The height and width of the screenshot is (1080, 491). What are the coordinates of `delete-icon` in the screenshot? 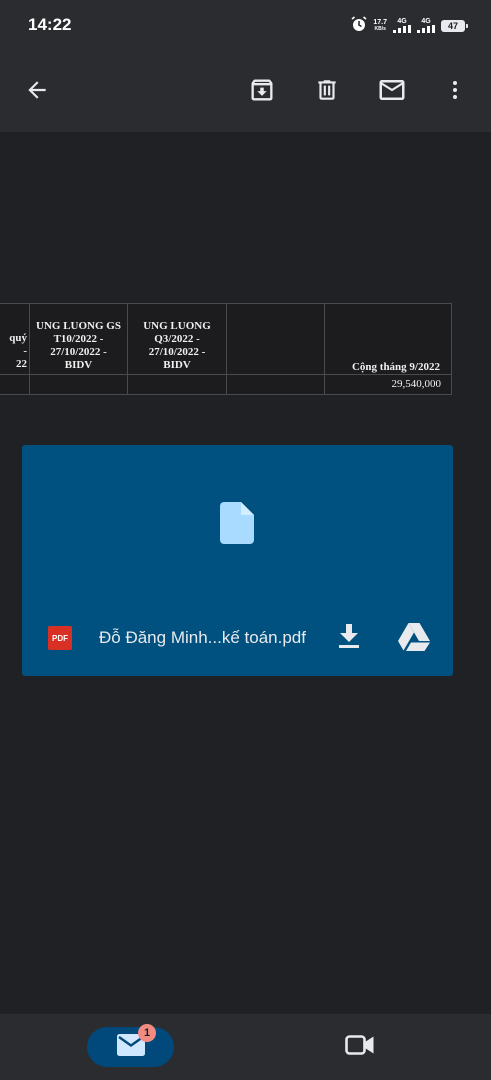 It's located at (327, 92).